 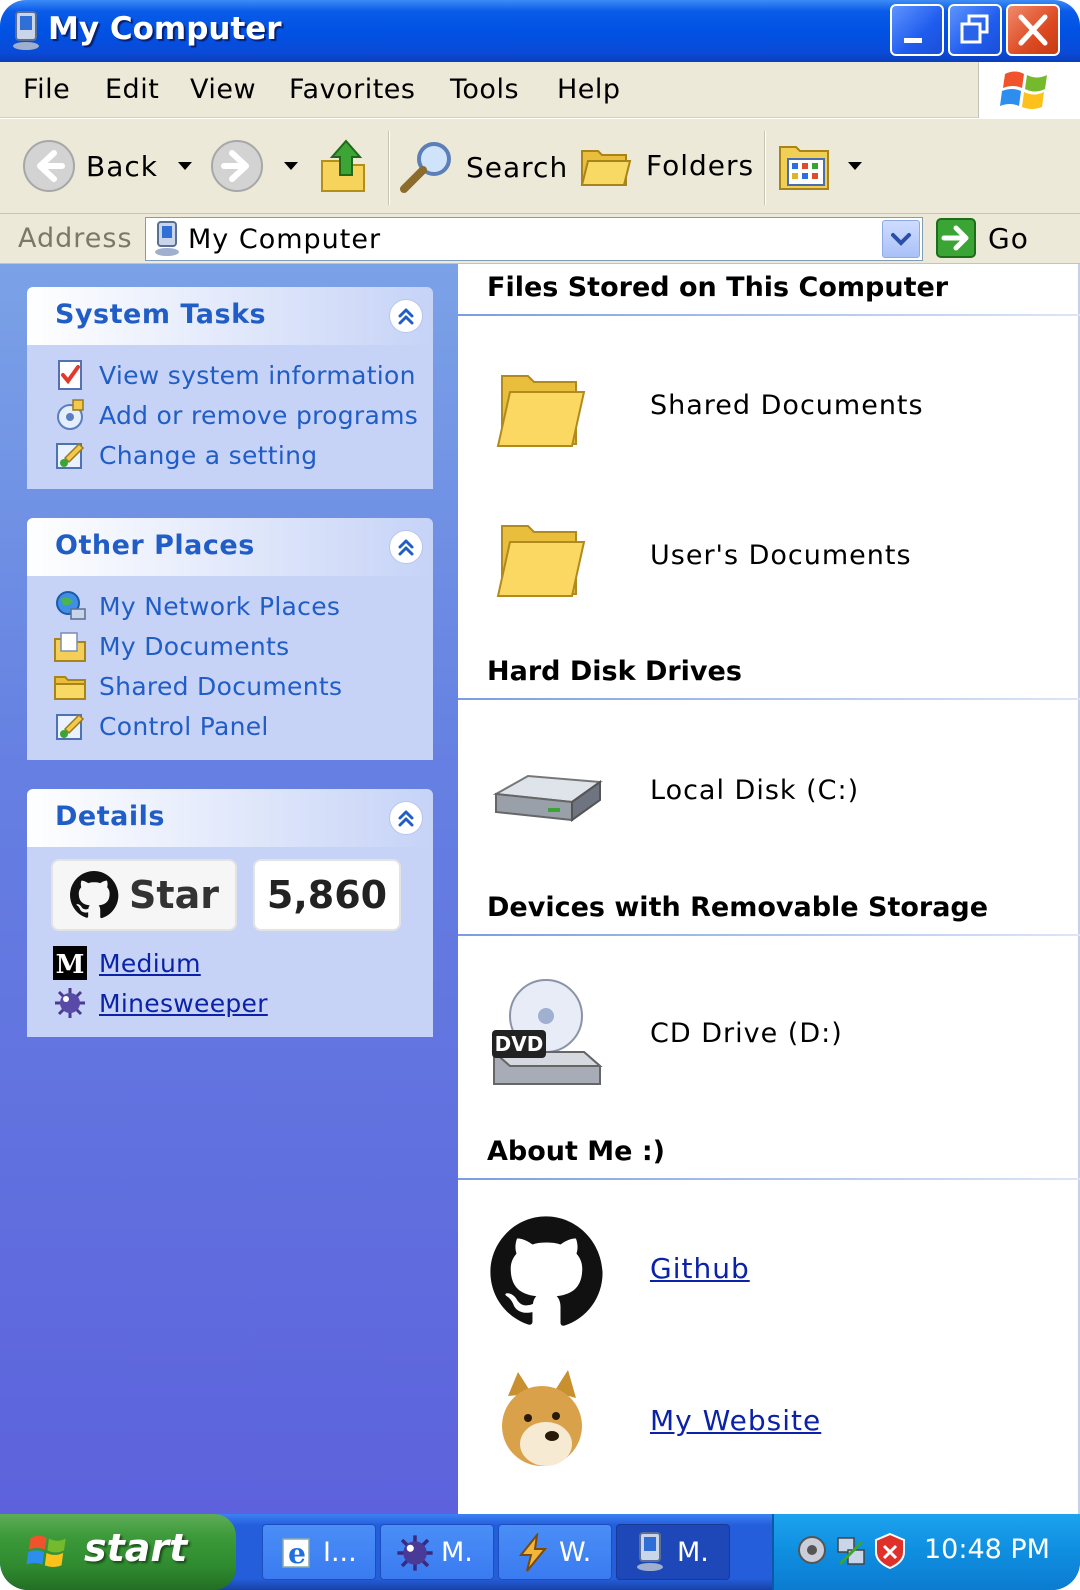 What do you see at coordinates (425, 167) in the screenshot?
I see `search-magnifier-icon` at bounding box center [425, 167].